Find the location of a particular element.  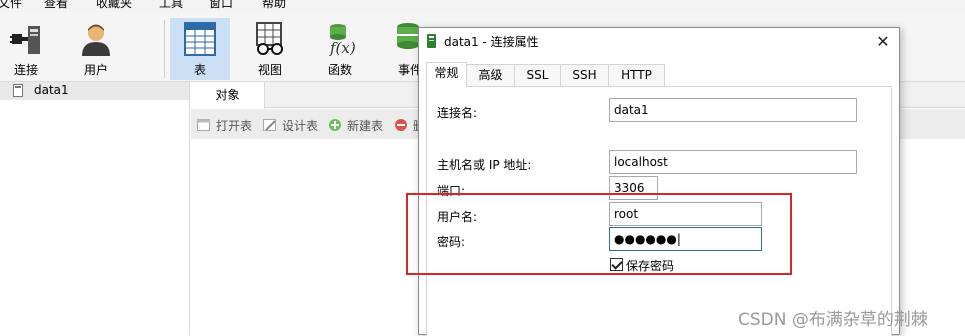

toolbar-table-label: 表 is located at coordinates (199, 70).